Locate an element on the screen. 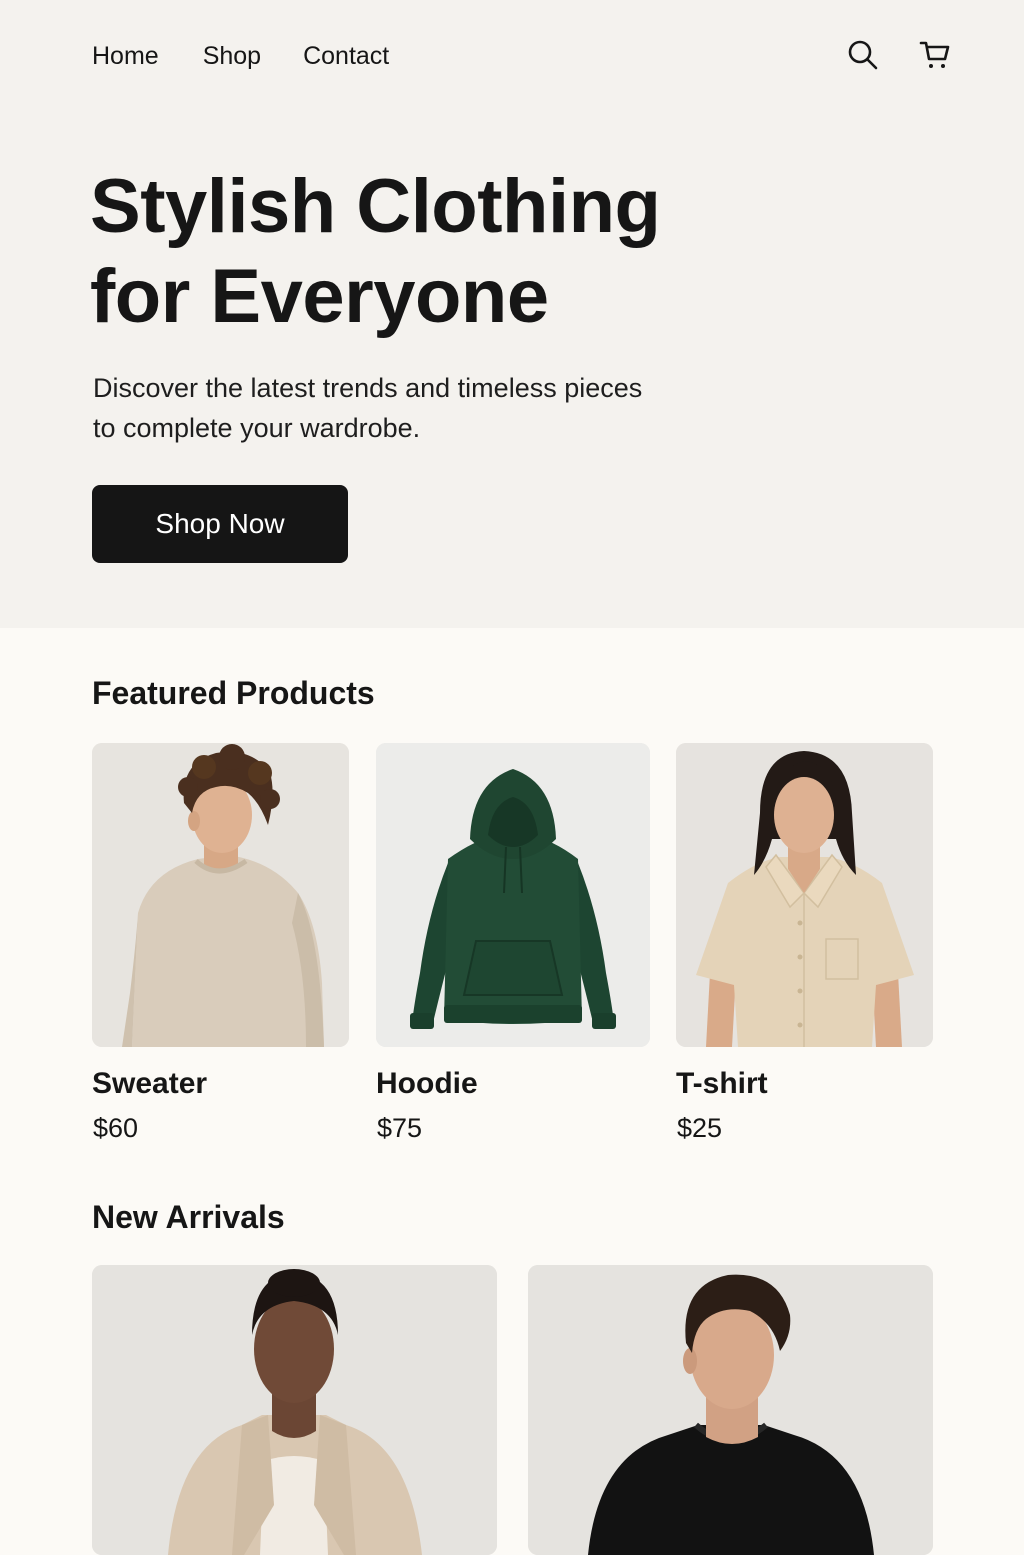  cart-button is located at coordinates (935, 55).